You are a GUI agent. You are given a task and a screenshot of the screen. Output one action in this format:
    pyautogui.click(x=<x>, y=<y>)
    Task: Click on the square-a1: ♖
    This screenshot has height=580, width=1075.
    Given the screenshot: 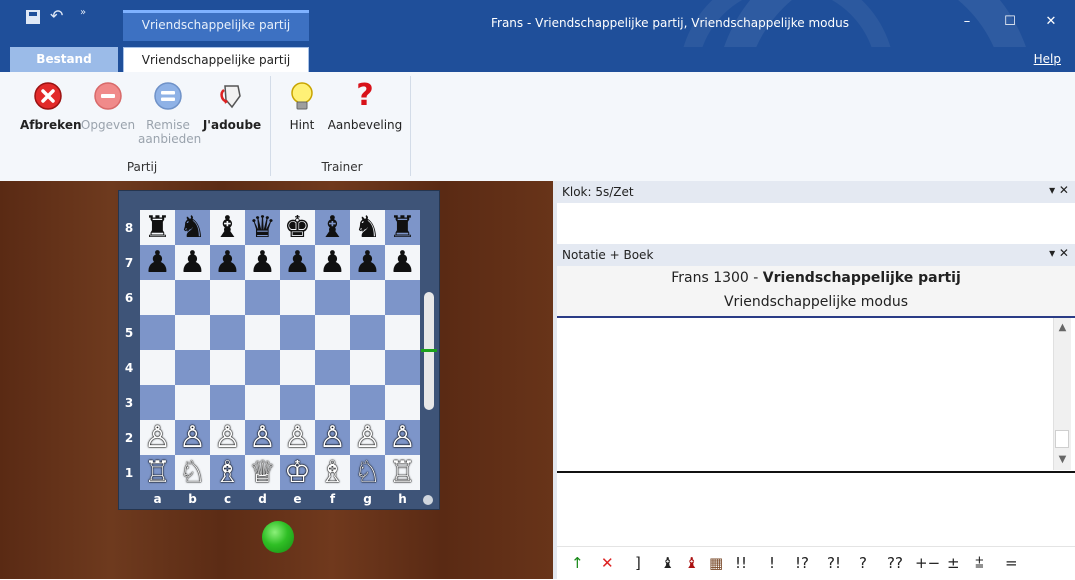 What is the action you would take?
    pyautogui.click(x=157, y=472)
    